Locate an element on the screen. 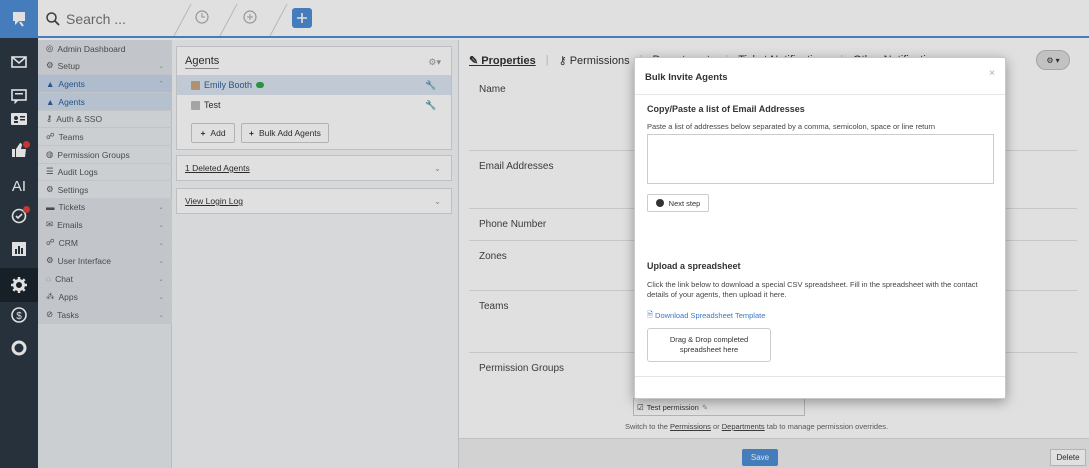 The image size is (1089, 468). next-step-button: Next step is located at coordinates (678, 203).